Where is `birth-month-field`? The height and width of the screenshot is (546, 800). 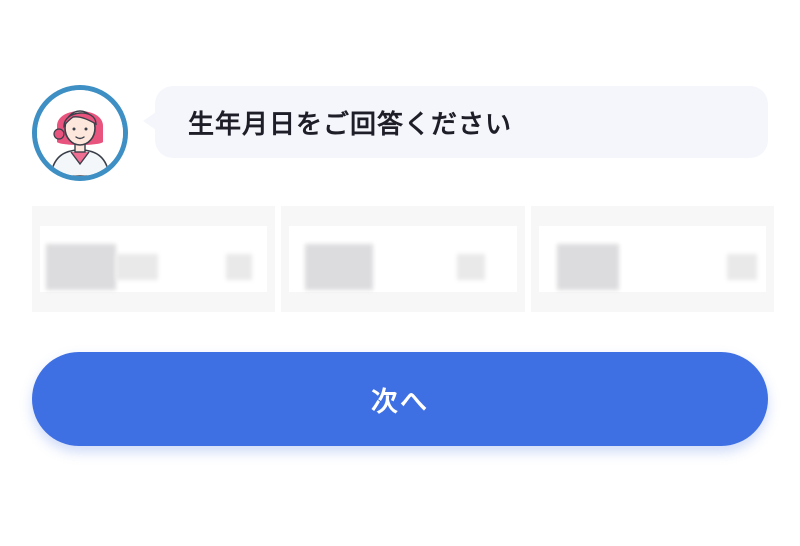 birth-month-field is located at coordinates (403, 259).